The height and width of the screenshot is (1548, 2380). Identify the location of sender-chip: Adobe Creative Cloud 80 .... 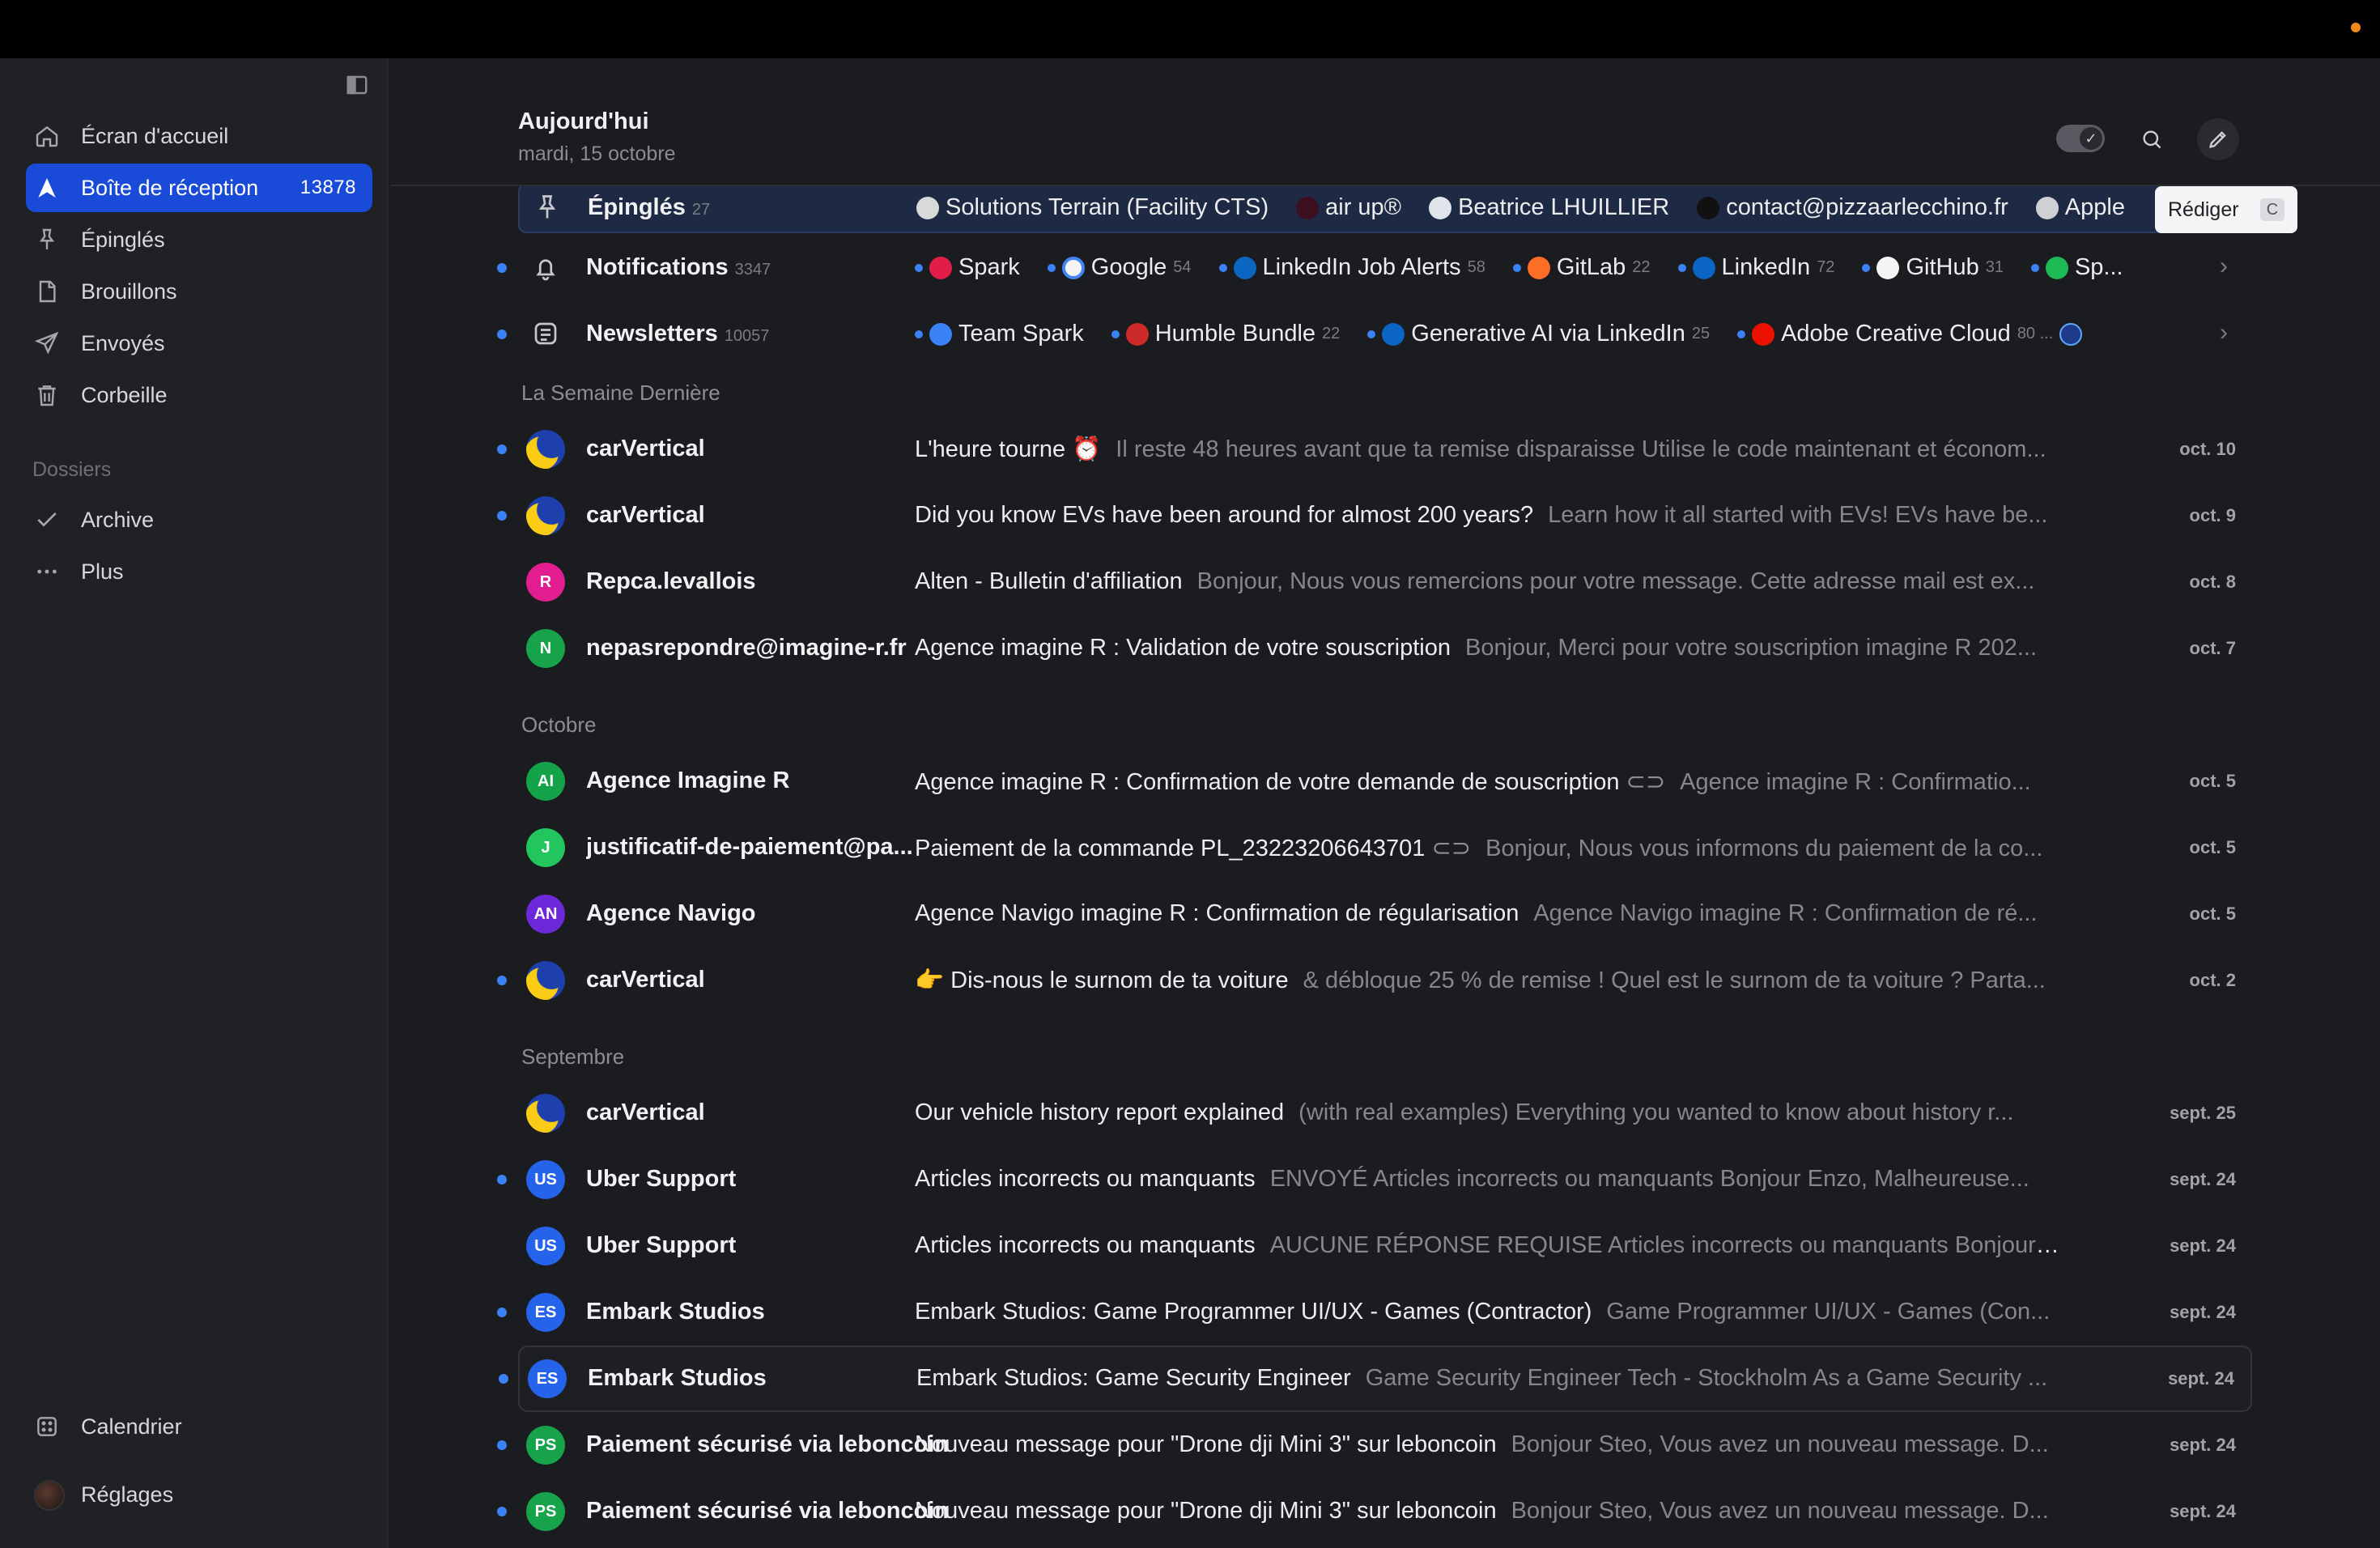
(1910, 334).